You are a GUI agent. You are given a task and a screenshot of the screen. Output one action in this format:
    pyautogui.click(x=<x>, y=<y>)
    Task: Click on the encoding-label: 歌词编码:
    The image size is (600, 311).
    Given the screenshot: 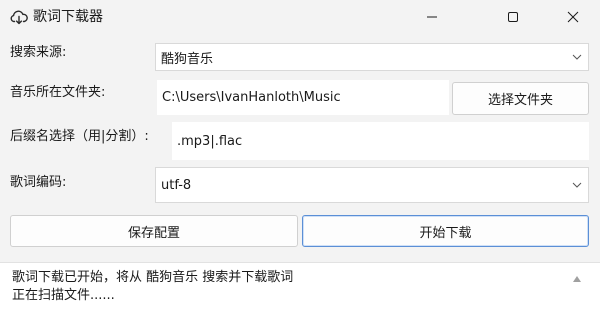 What is the action you would take?
    pyautogui.click(x=38, y=182)
    